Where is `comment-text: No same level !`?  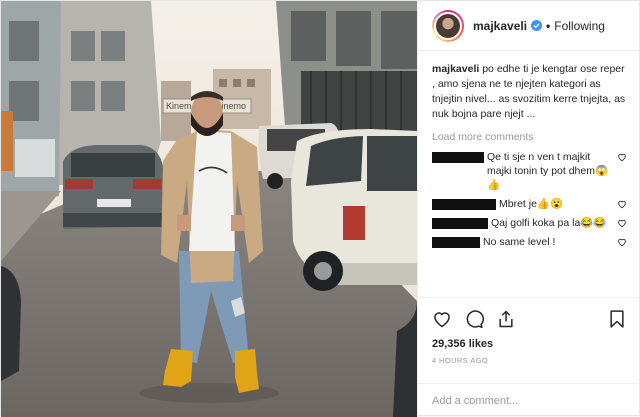
comment-text: No same level ! is located at coordinates (519, 242).